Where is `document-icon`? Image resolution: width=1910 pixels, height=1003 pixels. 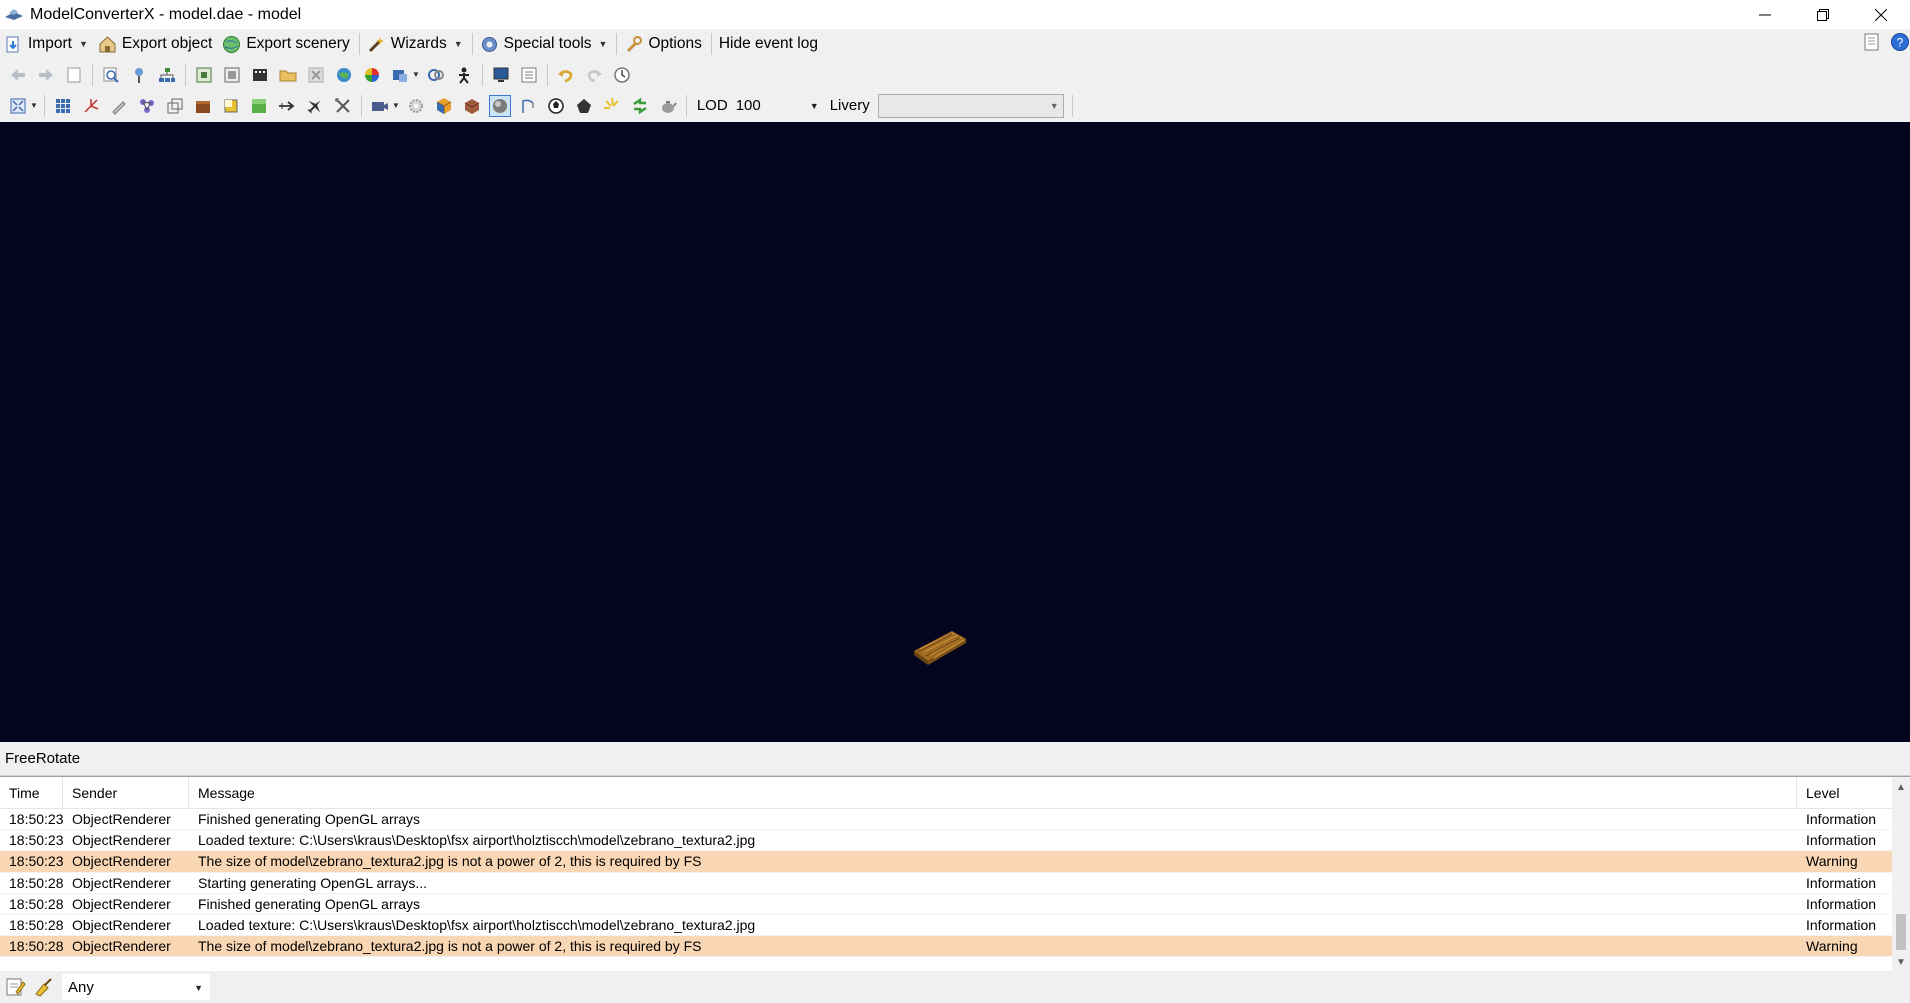
document-icon is located at coordinates (1872, 42).